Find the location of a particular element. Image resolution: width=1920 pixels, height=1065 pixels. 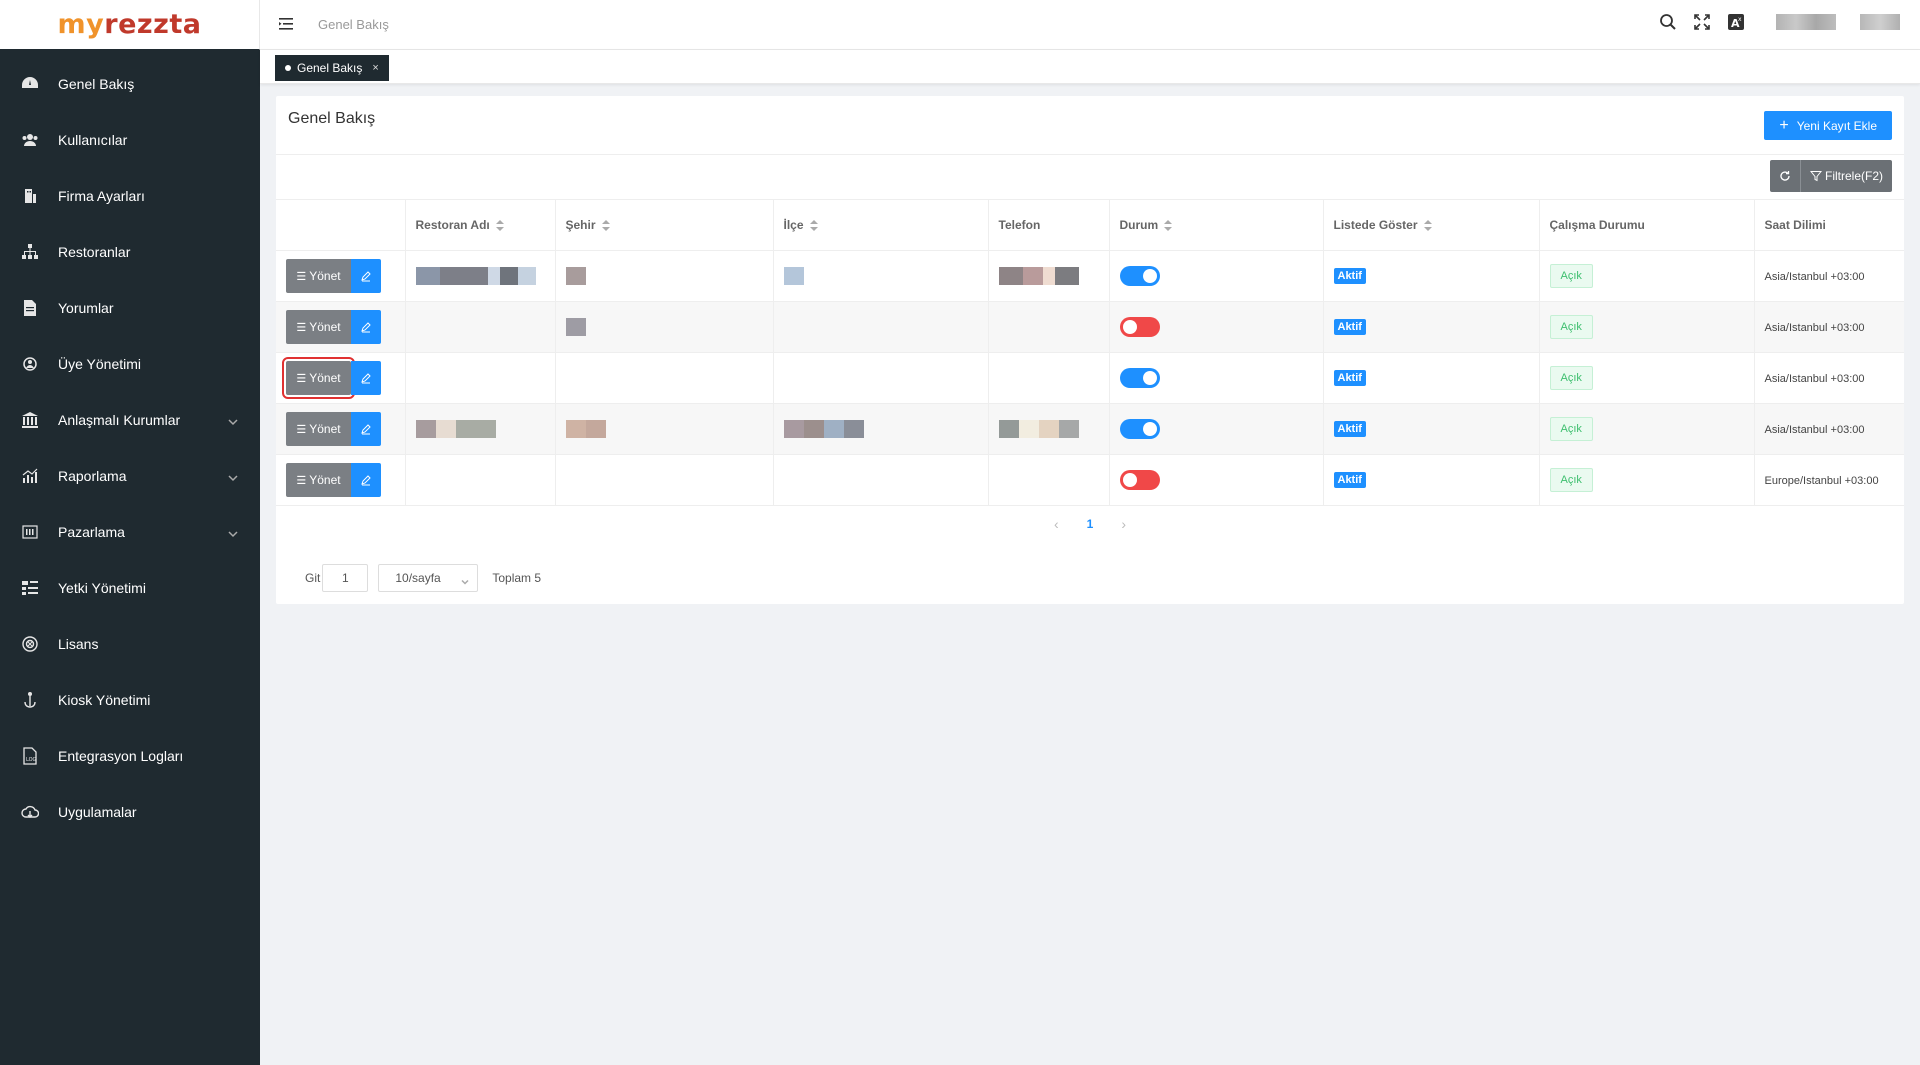

column-header-1: Restoran Adı is located at coordinates (480, 225).